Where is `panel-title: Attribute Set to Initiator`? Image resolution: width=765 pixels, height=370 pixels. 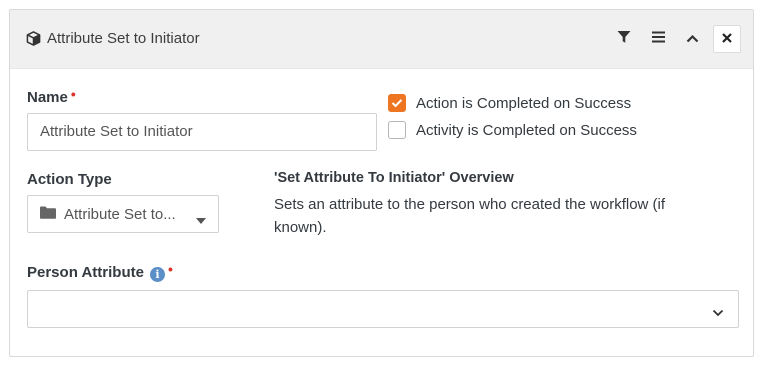
panel-title: Attribute Set to Initiator is located at coordinates (113, 38).